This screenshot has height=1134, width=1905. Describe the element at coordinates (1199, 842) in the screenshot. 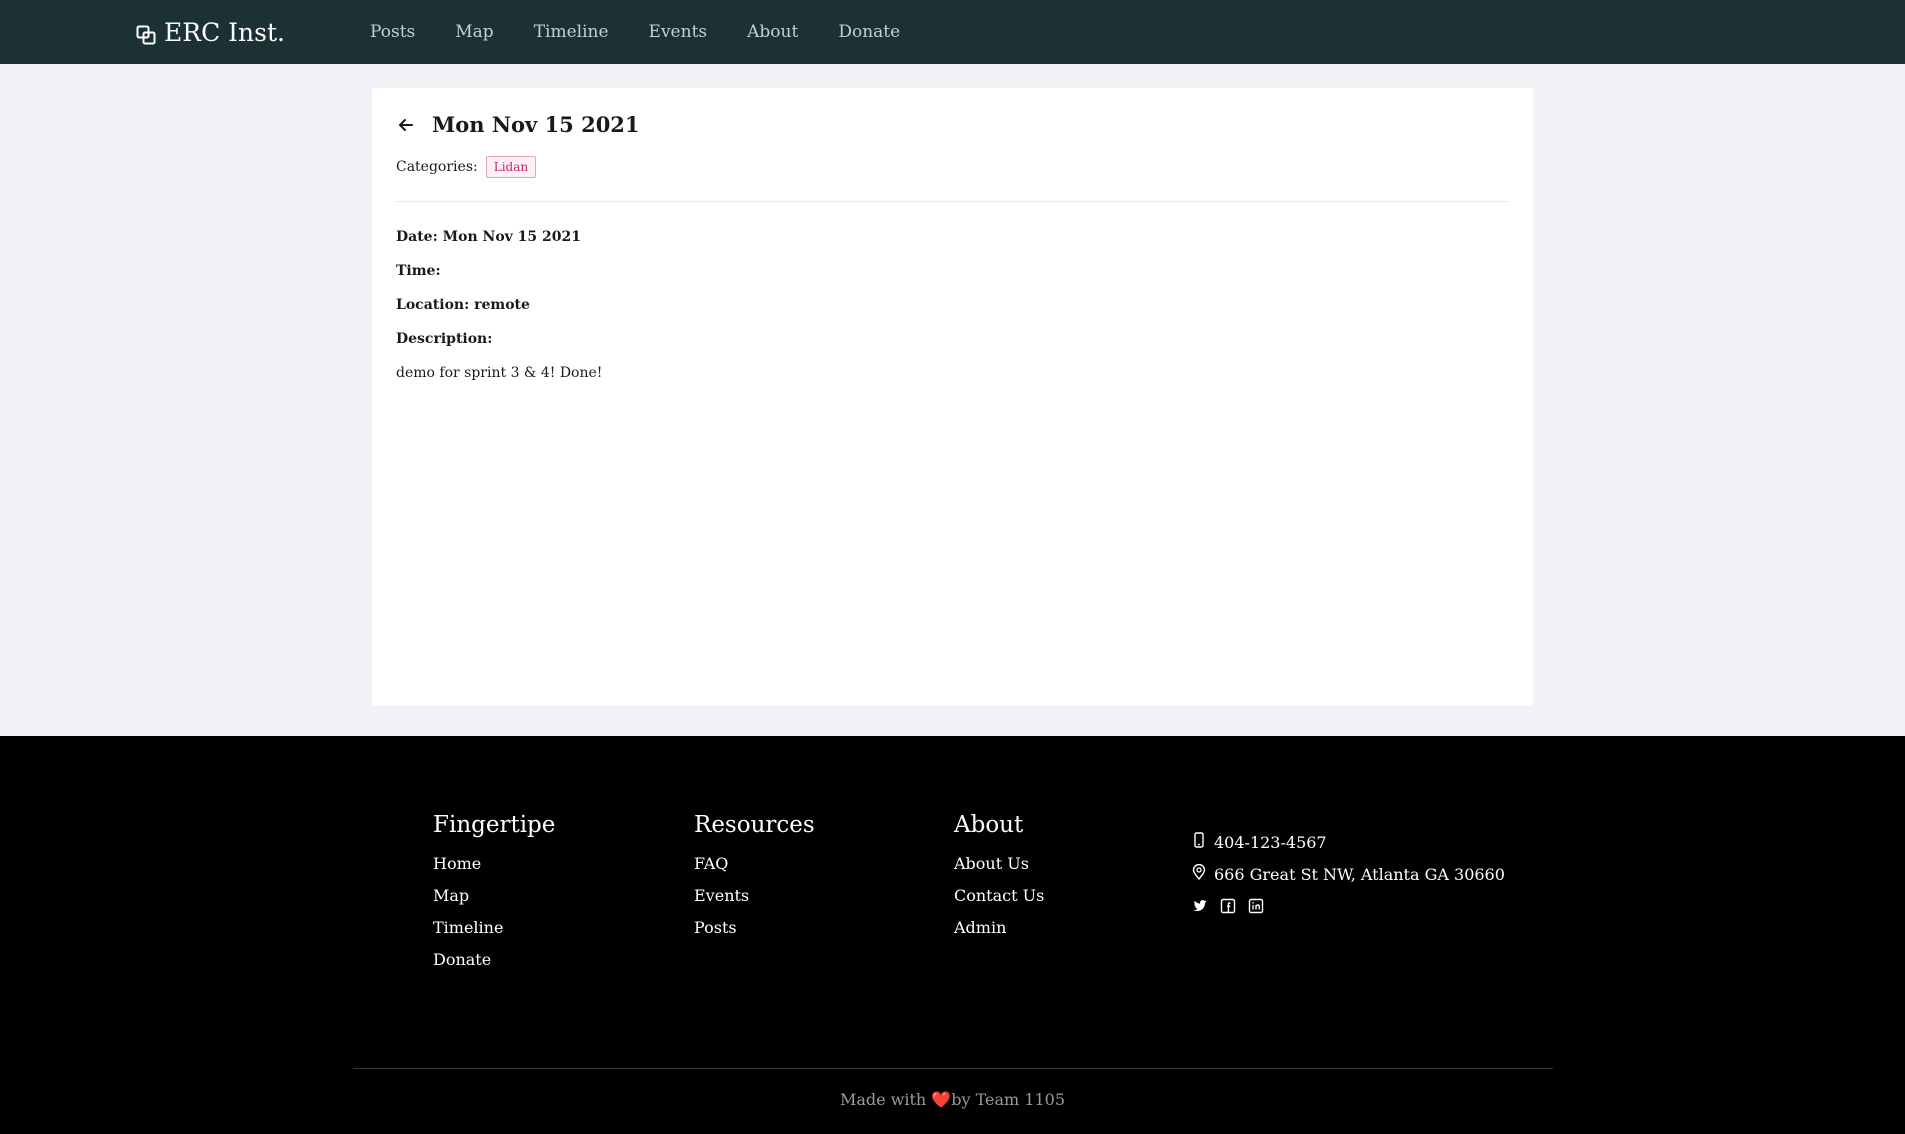

I see `phone-icon` at that location.